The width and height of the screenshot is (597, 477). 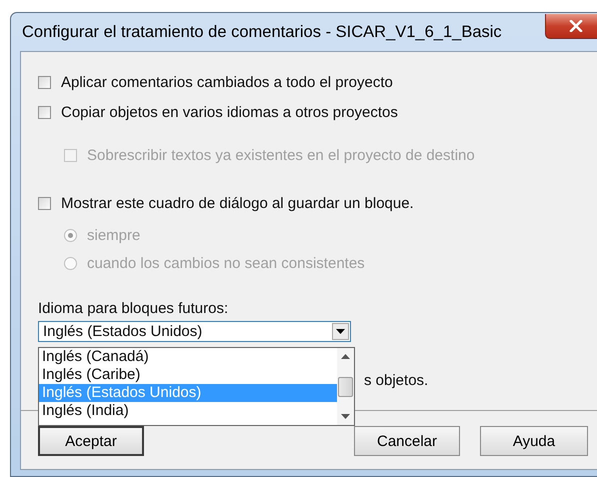 What do you see at coordinates (534, 441) in the screenshot?
I see `dialog-button: Ayuda` at bounding box center [534, 441].